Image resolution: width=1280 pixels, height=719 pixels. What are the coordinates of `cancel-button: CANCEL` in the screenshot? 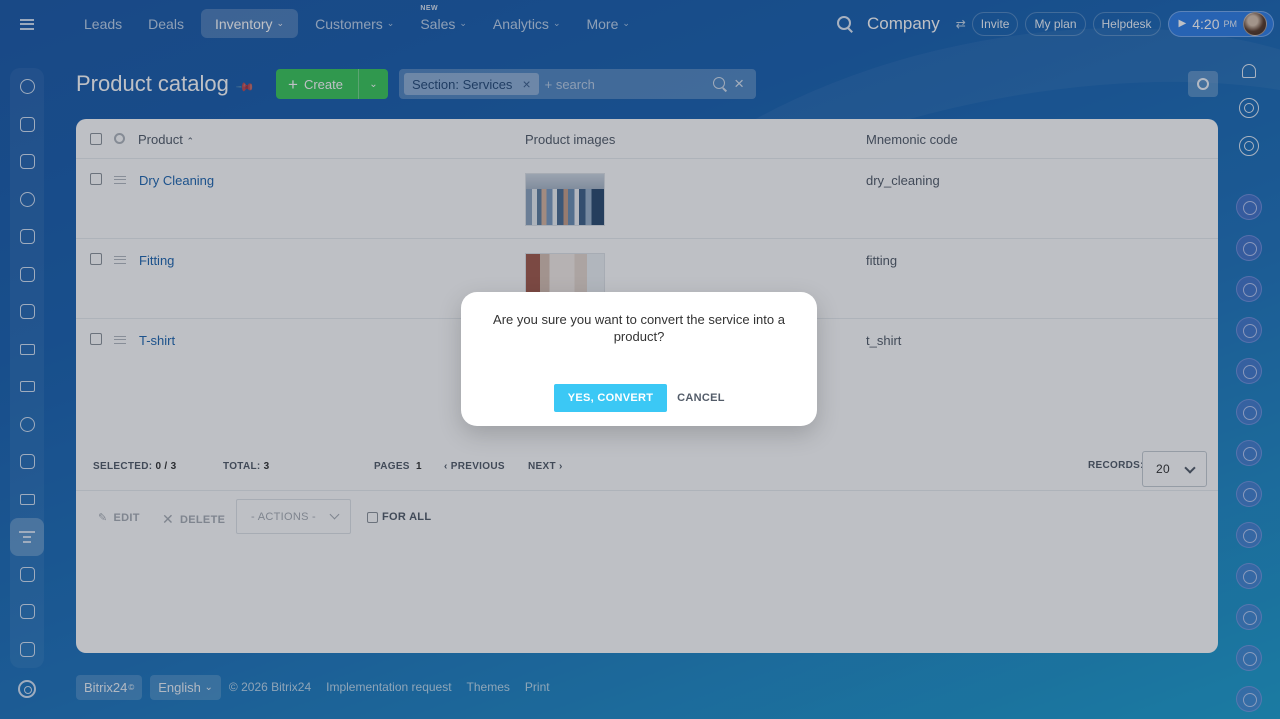 It's located at (701, 398).